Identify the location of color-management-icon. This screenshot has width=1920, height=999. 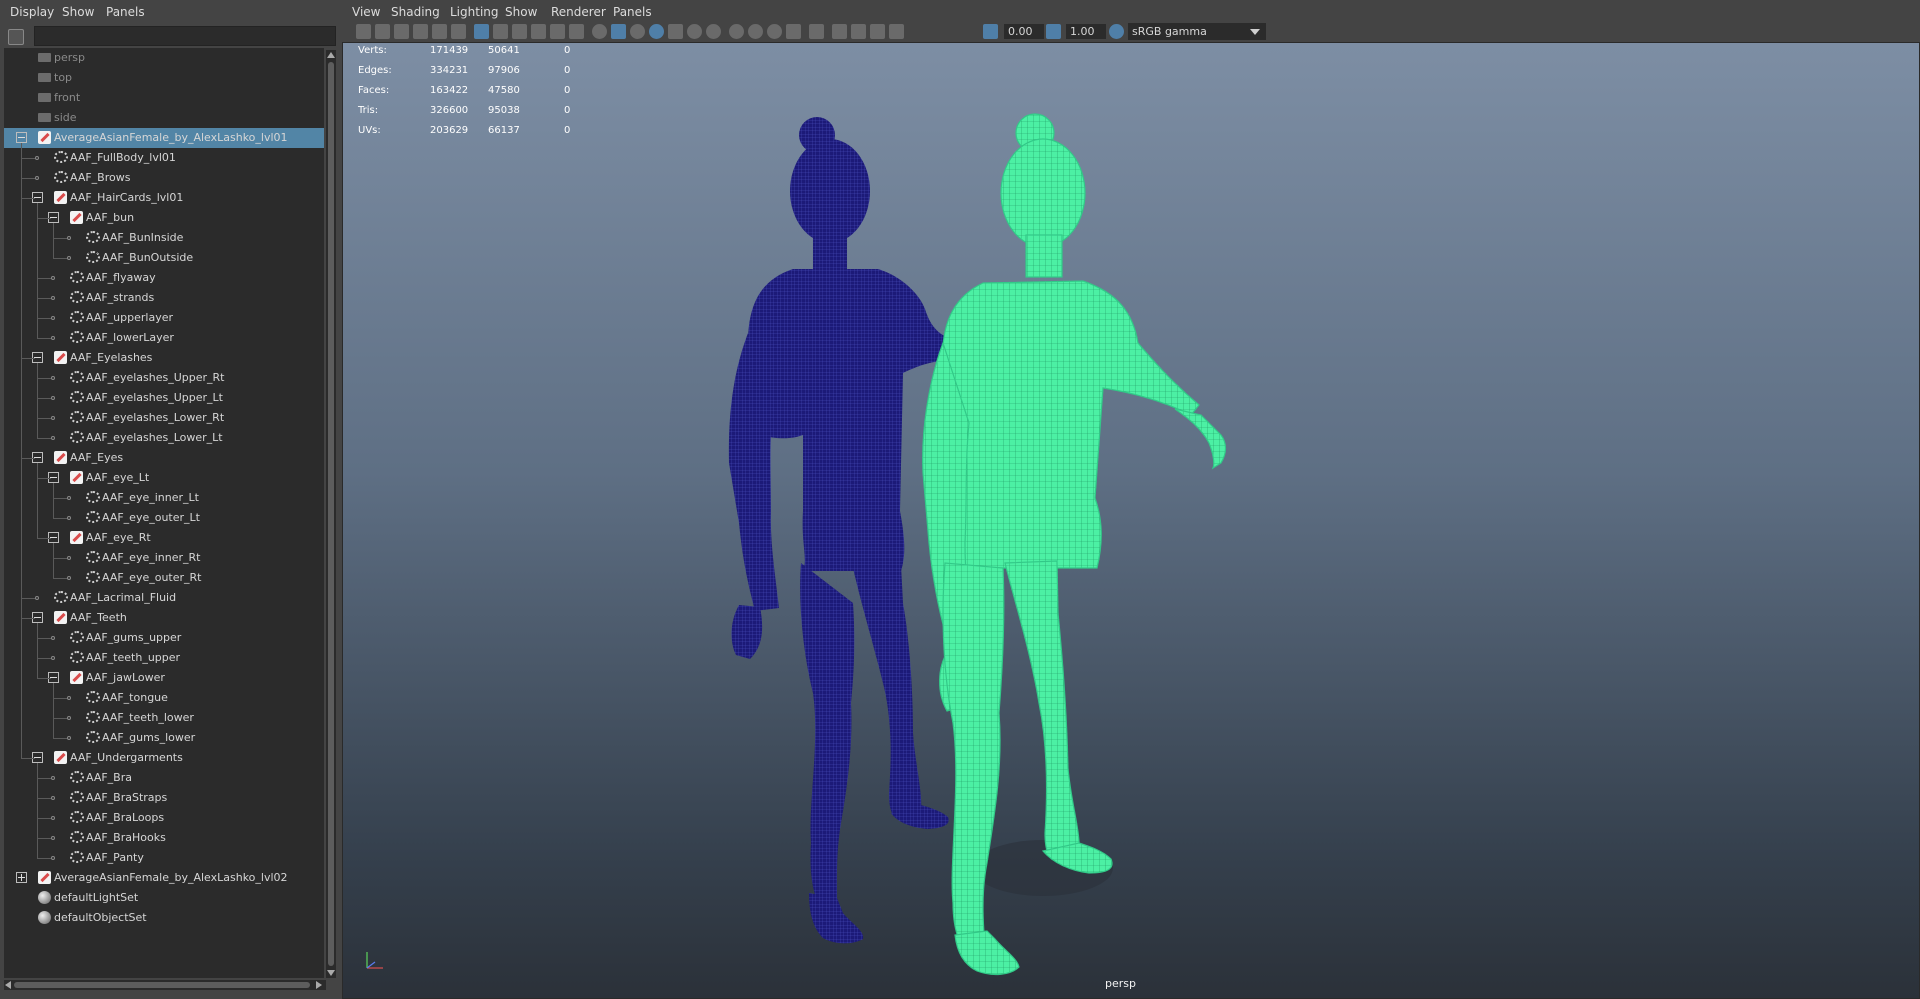
(1116, 31).